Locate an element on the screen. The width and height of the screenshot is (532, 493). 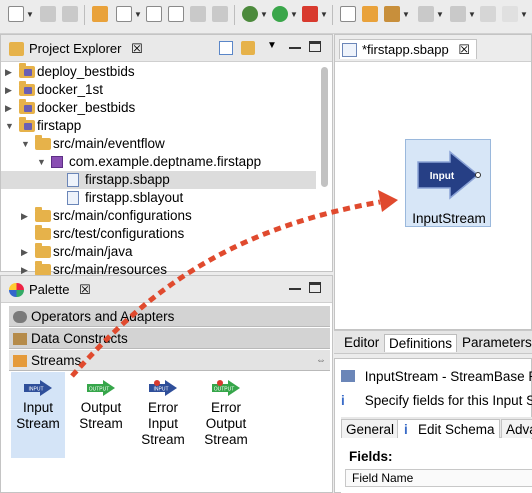
tab-advanced: Adva is located at coordinates (516, 428).